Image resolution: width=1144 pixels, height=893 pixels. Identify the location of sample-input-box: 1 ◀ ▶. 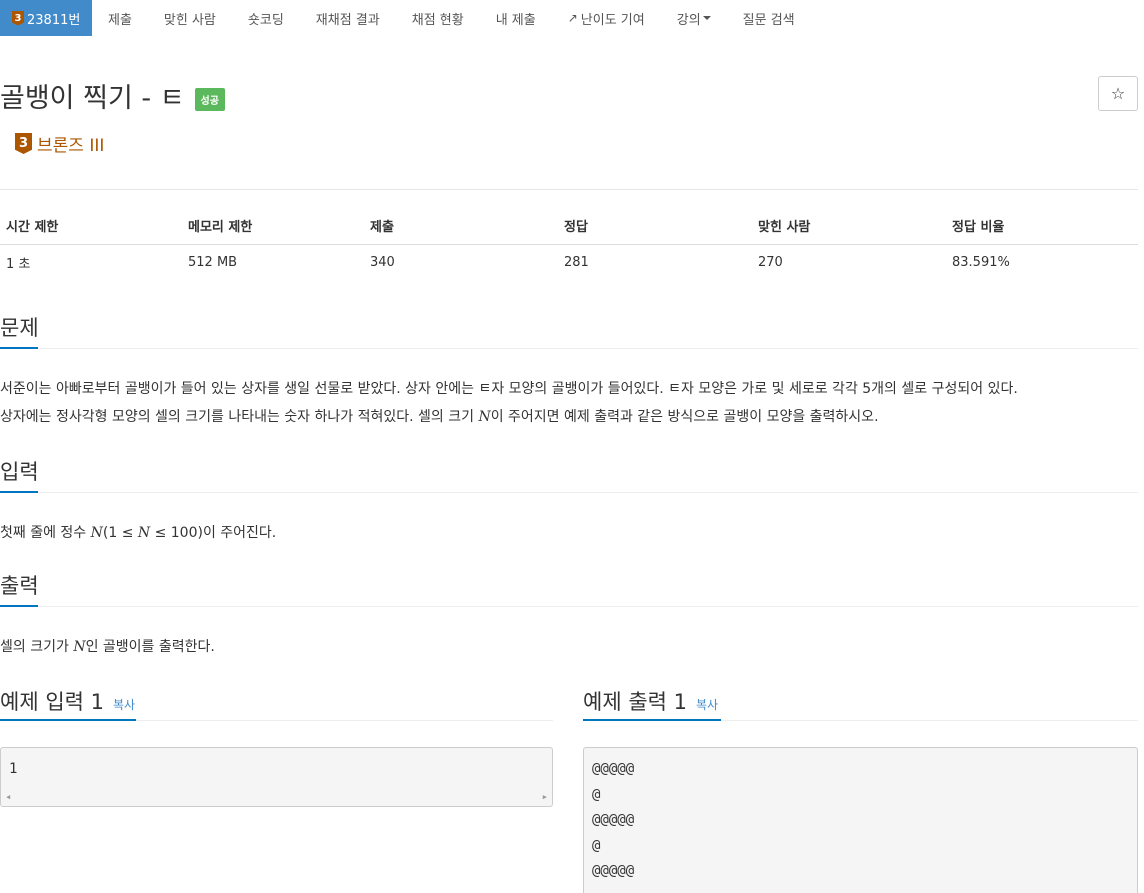
(276, 777).